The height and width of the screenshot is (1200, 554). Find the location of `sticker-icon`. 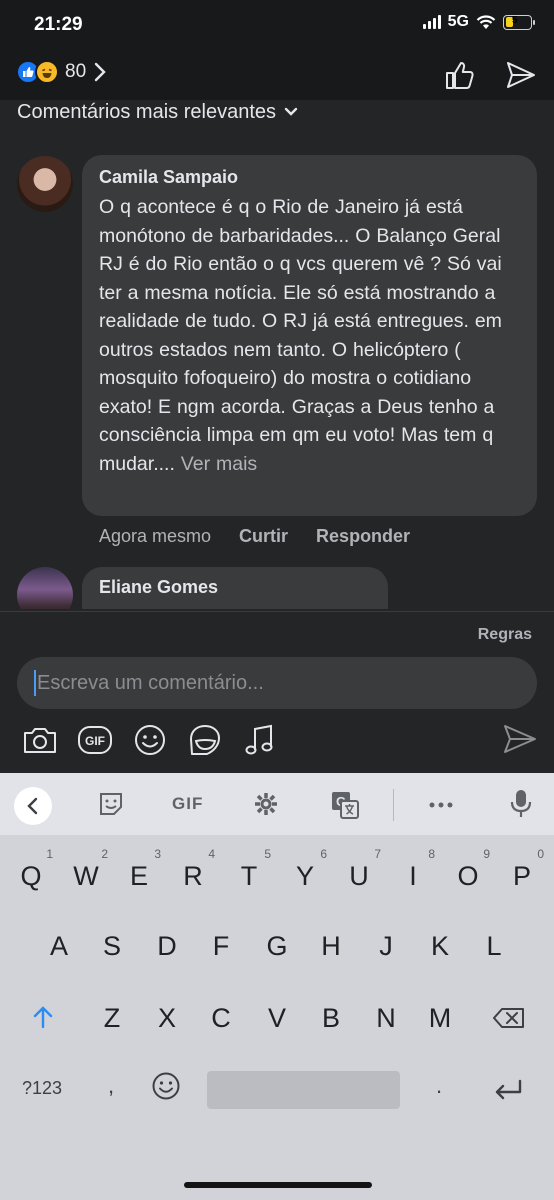

sticker-icon is located at coordinates (205, 740).